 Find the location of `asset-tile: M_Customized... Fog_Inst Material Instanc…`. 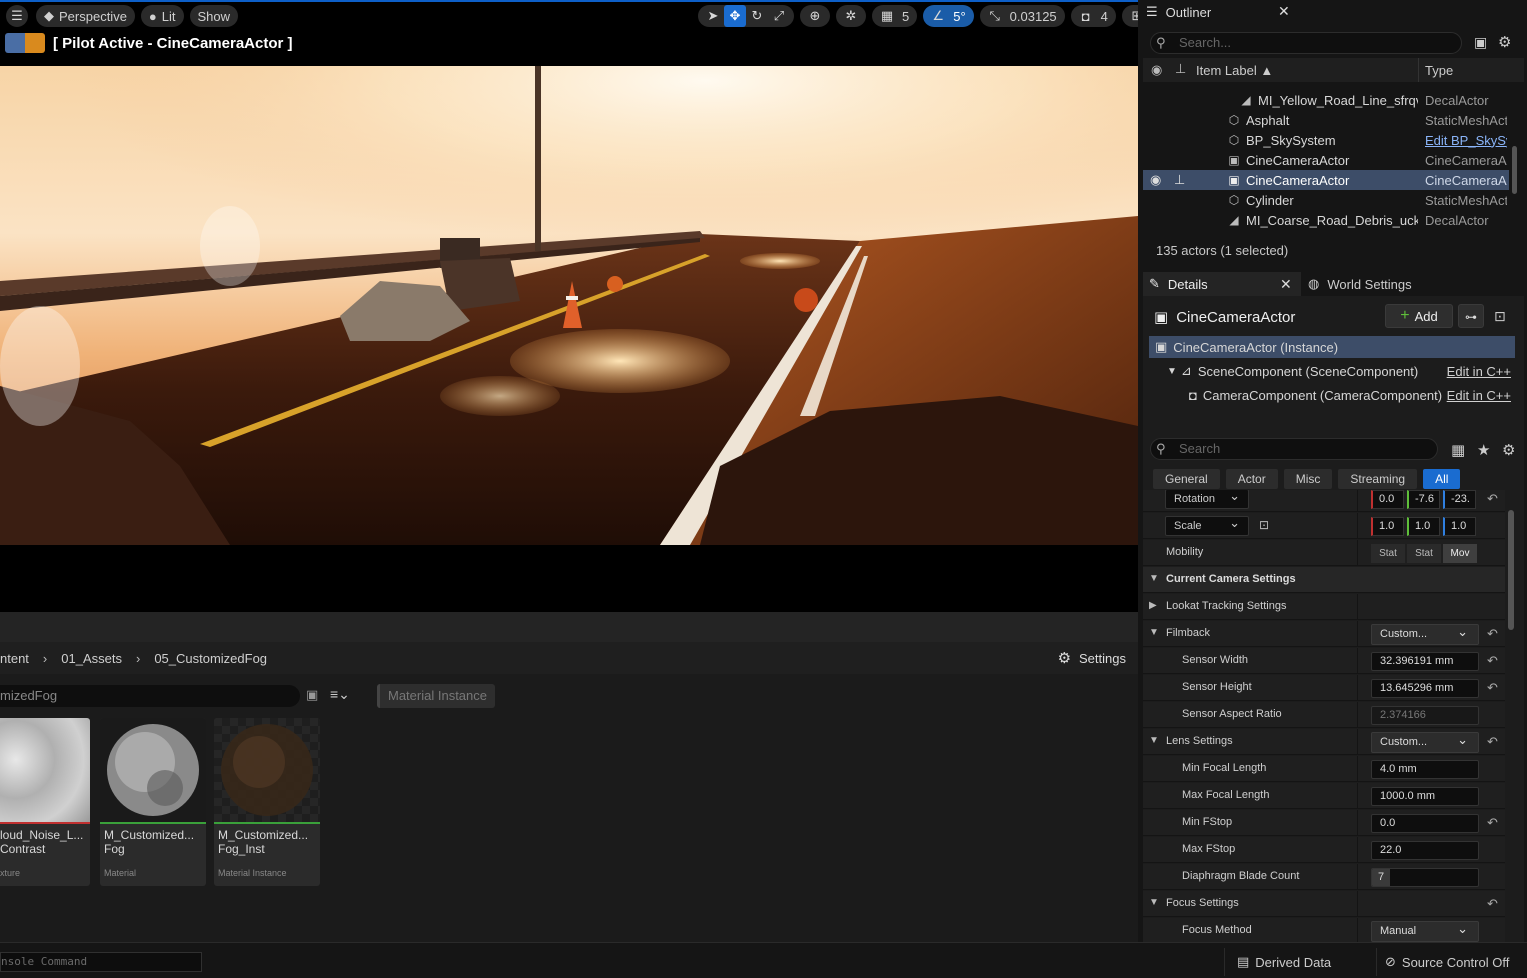

asset-tile: M_Customized... Fog_Inst Material Instanc… is located at coordinates (267, 802).